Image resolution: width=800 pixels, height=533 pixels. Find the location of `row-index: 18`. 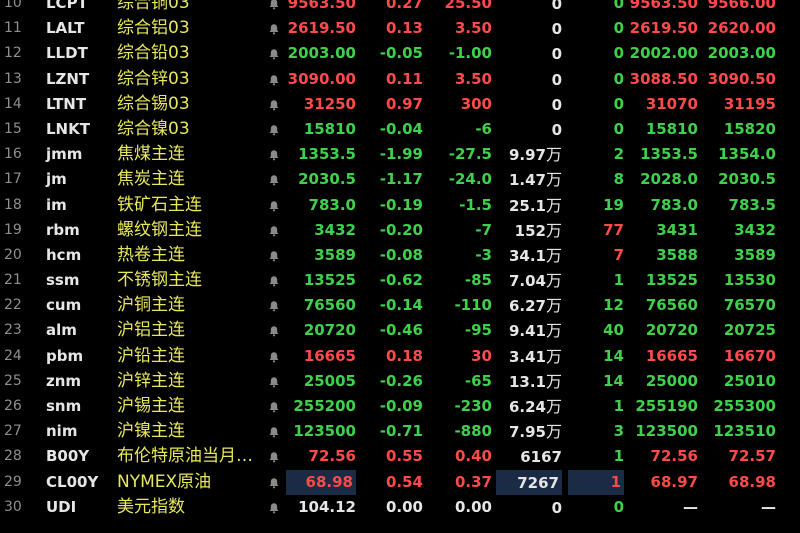

row-index: 18 is located at coordinates (13, 204).